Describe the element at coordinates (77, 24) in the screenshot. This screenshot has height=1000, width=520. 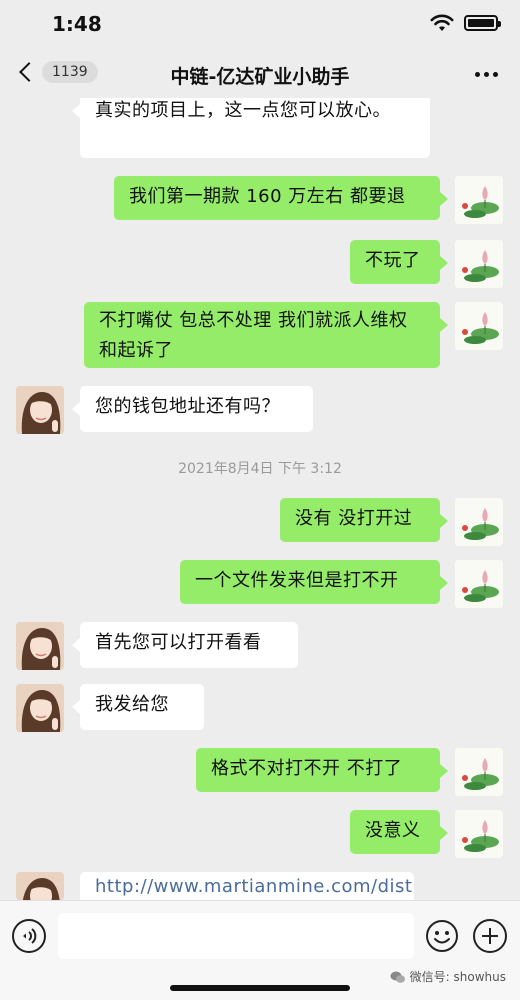
I see `status-time: 1:48` at that location.